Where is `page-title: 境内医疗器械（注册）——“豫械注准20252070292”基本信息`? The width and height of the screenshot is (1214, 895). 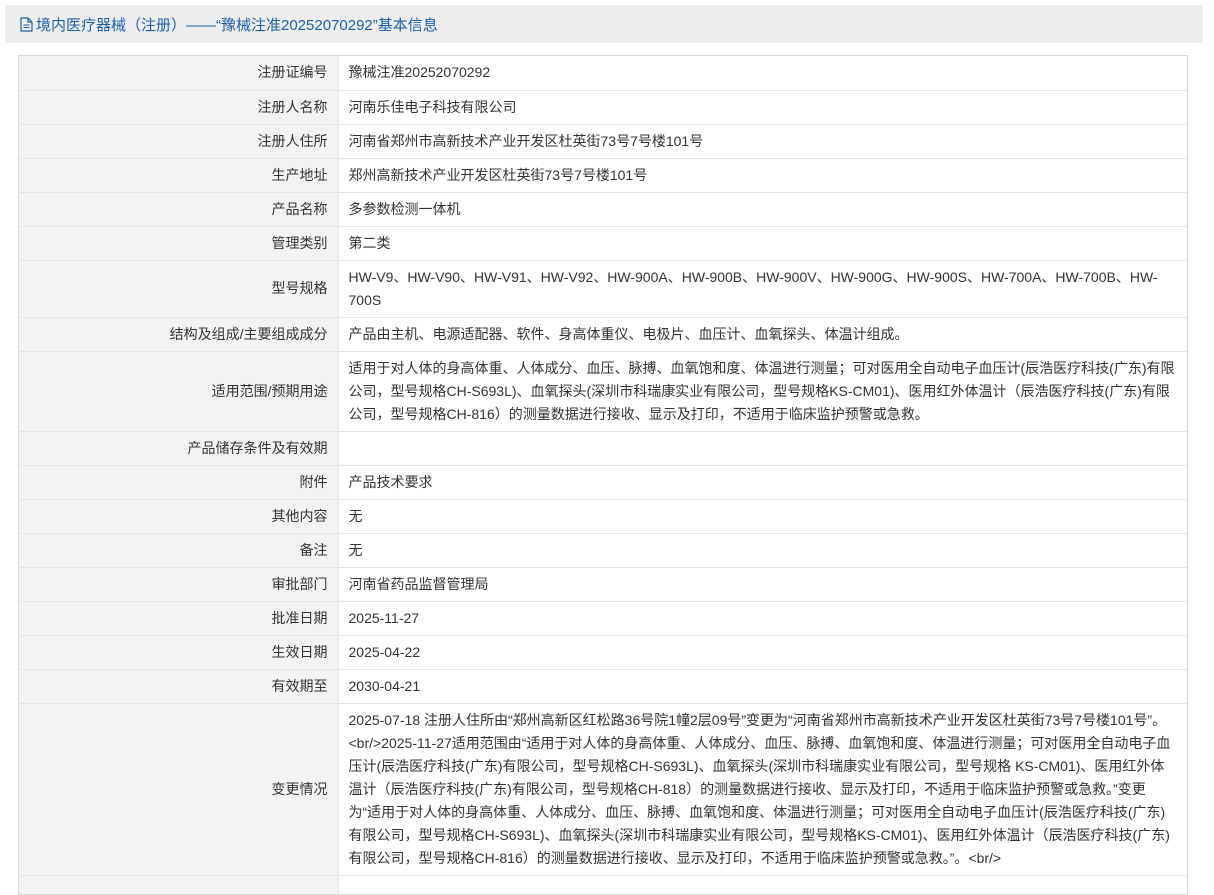 page-title: 境内医疗器械（注册）——“豫械注准20252070292”基本信息 is located at coordinates (237, 25).